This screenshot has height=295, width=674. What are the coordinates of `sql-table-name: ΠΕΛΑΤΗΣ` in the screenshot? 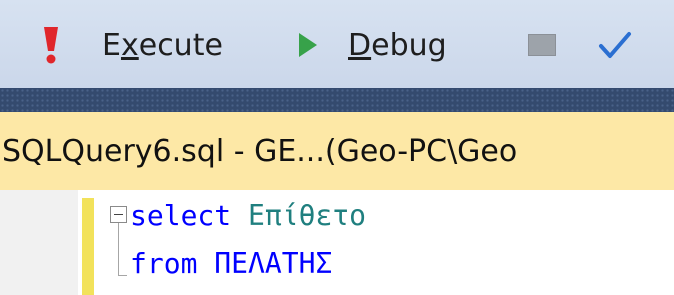 It's located at (273, 263).